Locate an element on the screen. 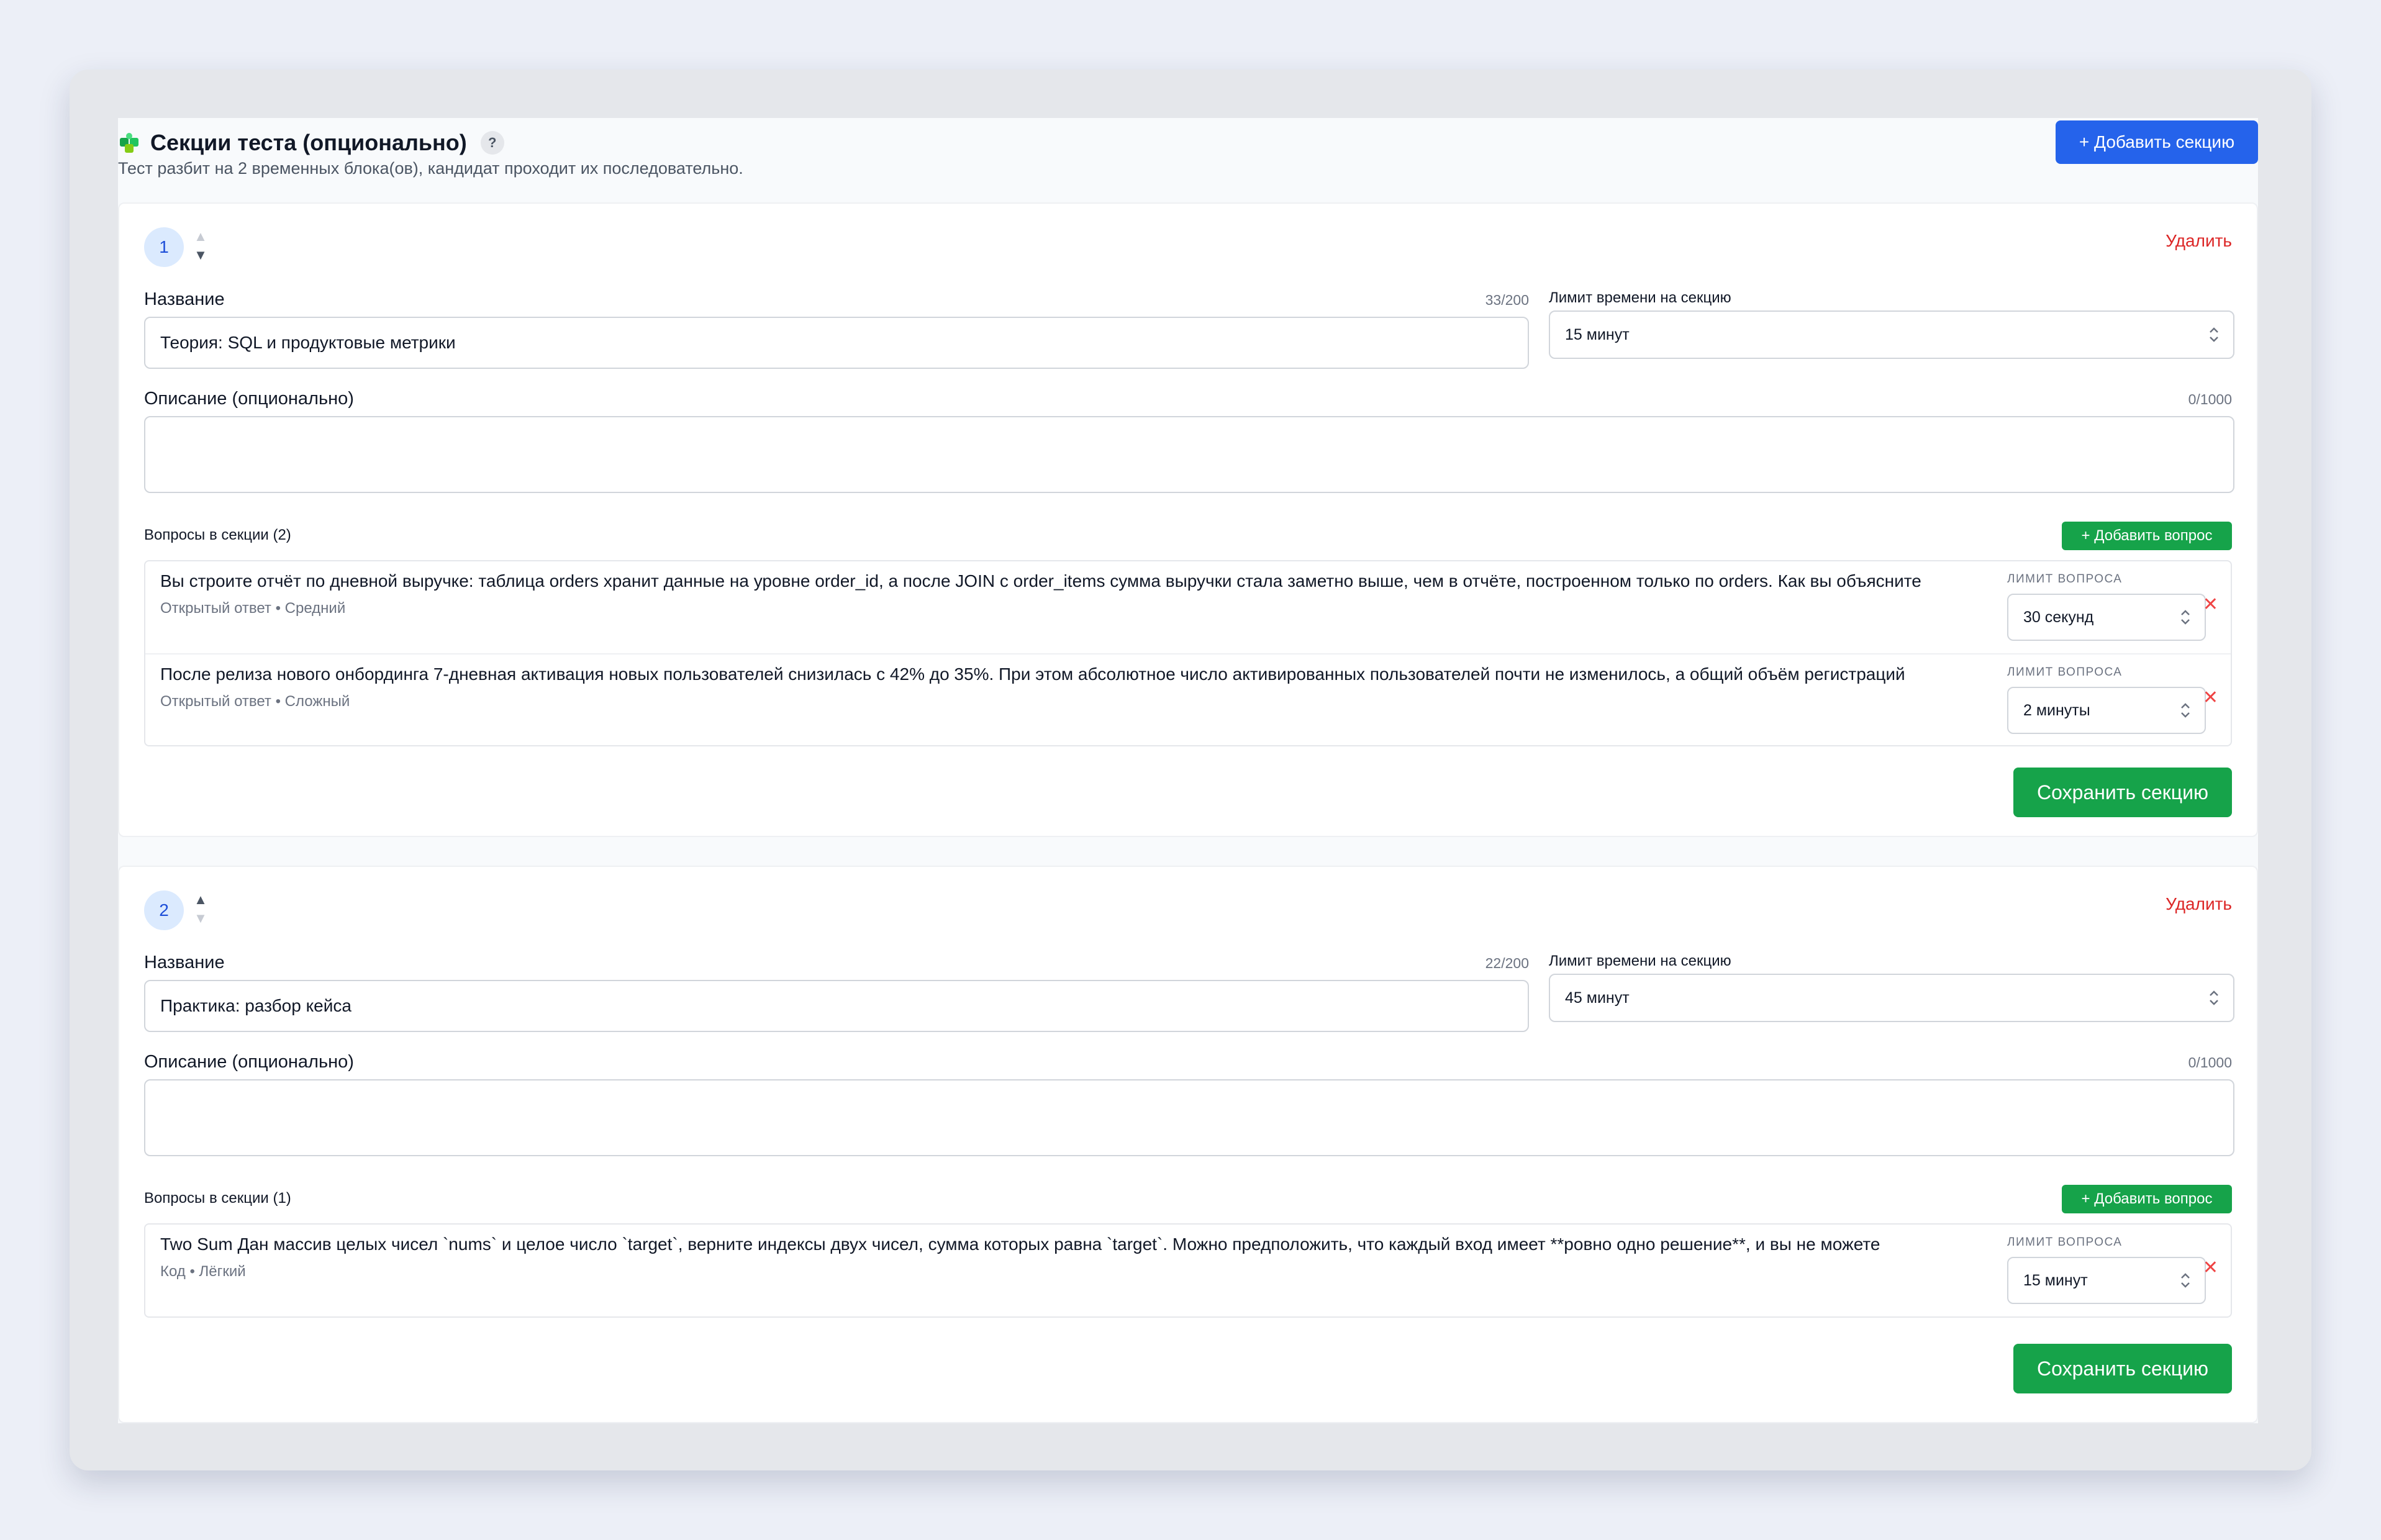  help-icon: ? is located at coordinates (492, 143).